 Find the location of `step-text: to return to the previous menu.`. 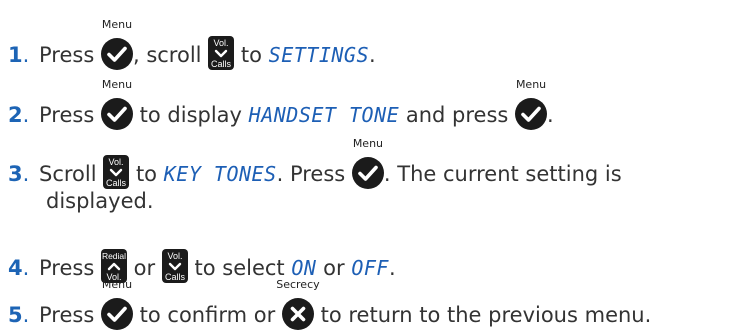

step-text: to return to the previous menu. is located at coordinates (486, 315).